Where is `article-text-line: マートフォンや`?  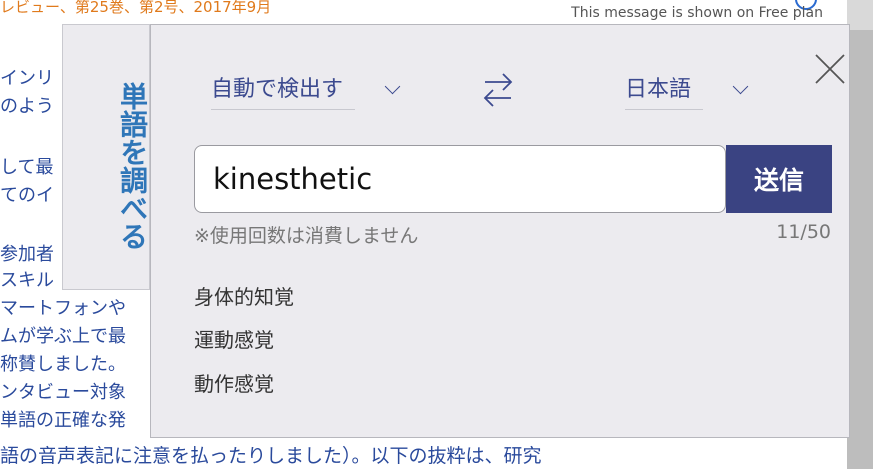
article-text-line: マートフォンや is located at coordinates (63, 308).